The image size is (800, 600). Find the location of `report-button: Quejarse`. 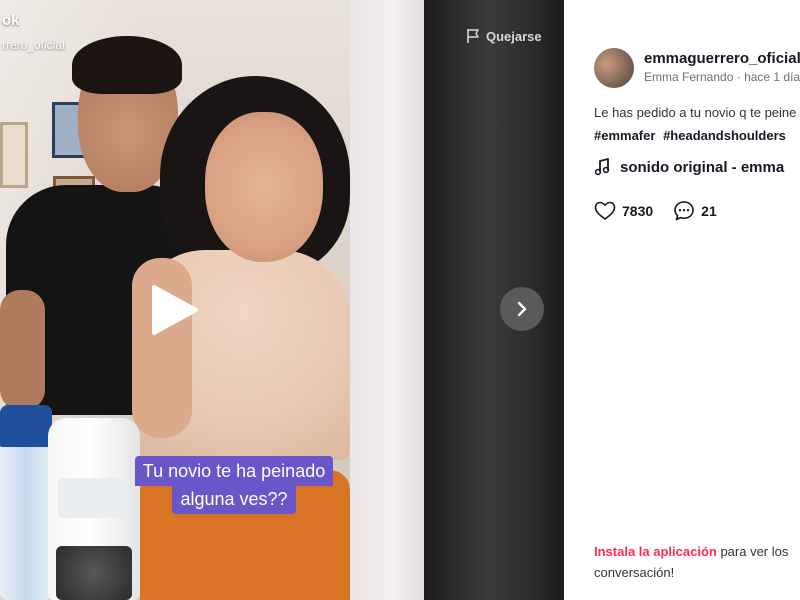

report-button: Quejarse is located at coordinates (504, 36).